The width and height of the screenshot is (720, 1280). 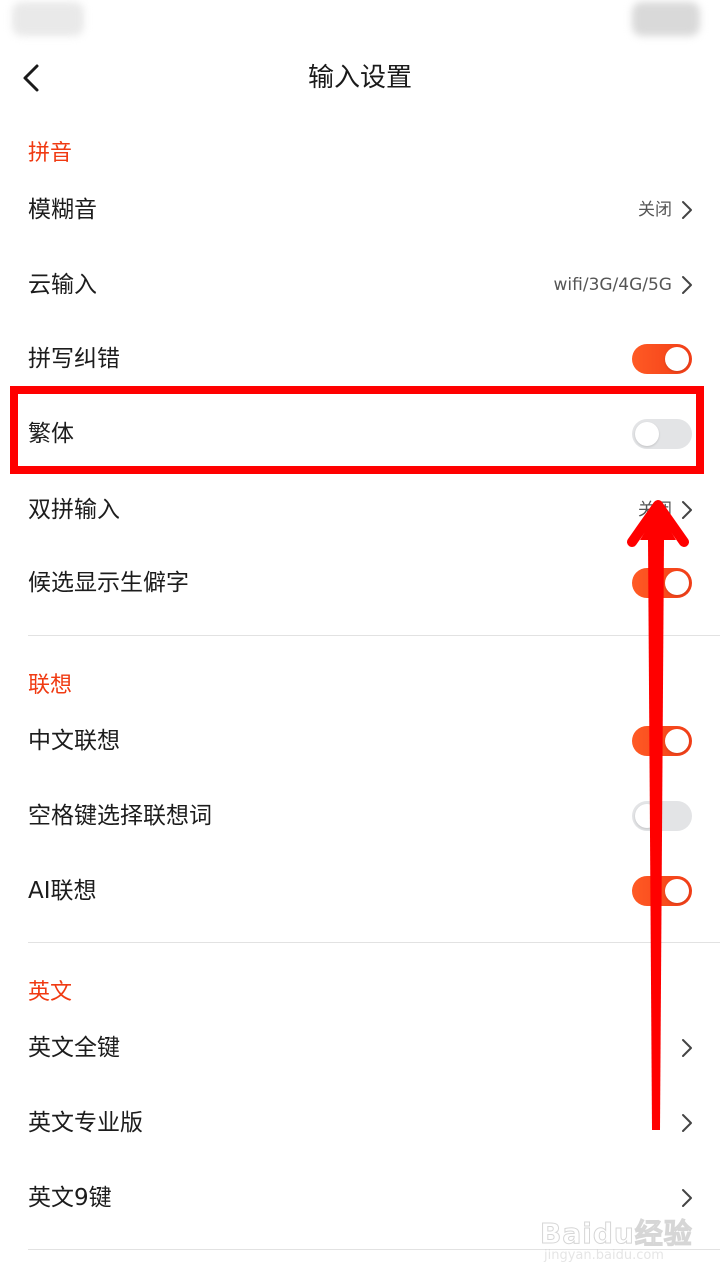 I want to click on setting-row-english-full-keyboard: 英文全键, so click(x=360, y=1048).